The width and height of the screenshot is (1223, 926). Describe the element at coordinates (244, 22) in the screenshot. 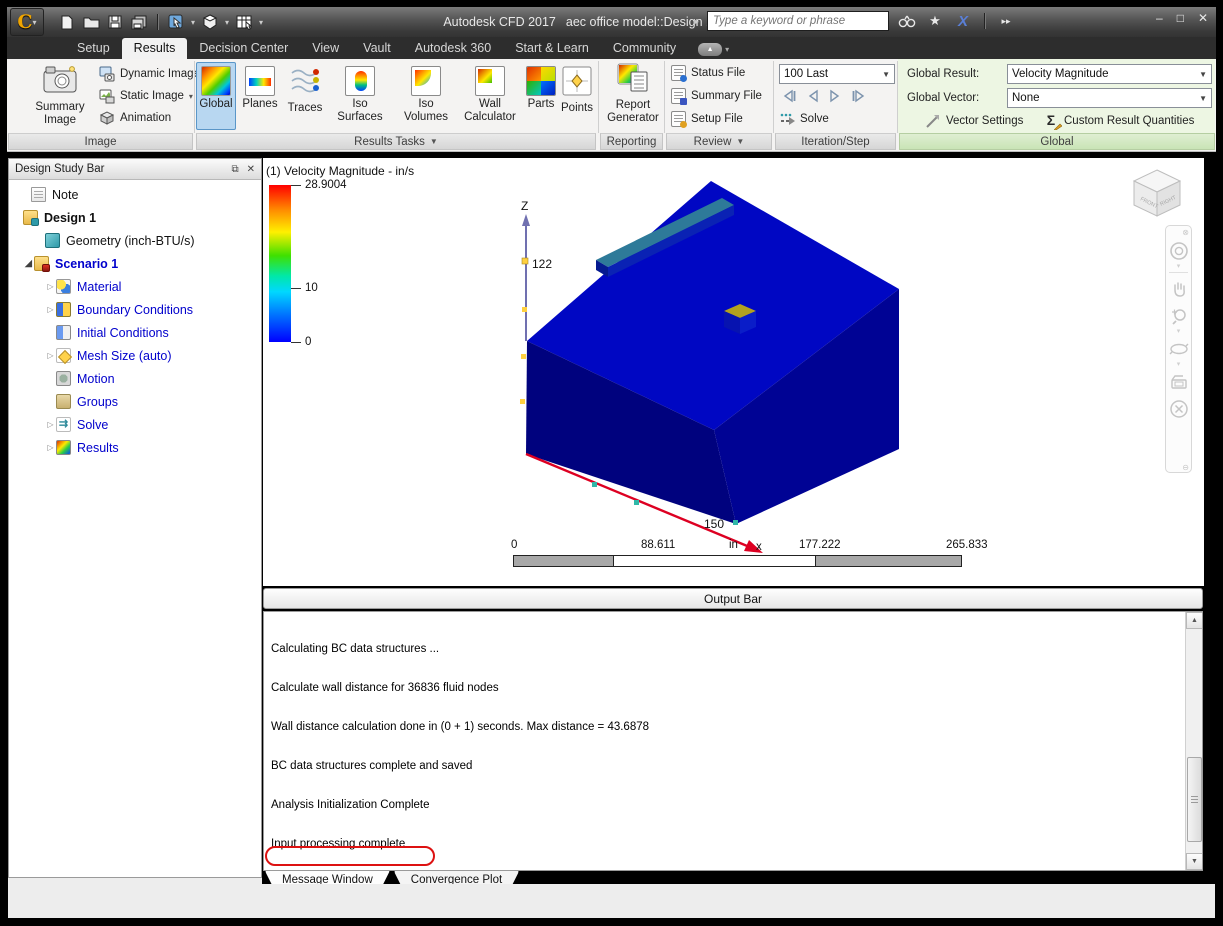

I see `table-tool-button` at that location.